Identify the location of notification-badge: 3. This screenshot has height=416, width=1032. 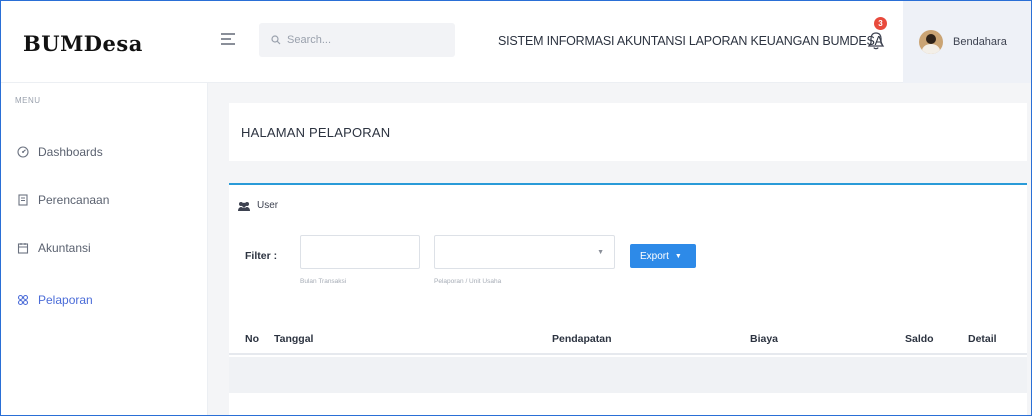
(880, 23).